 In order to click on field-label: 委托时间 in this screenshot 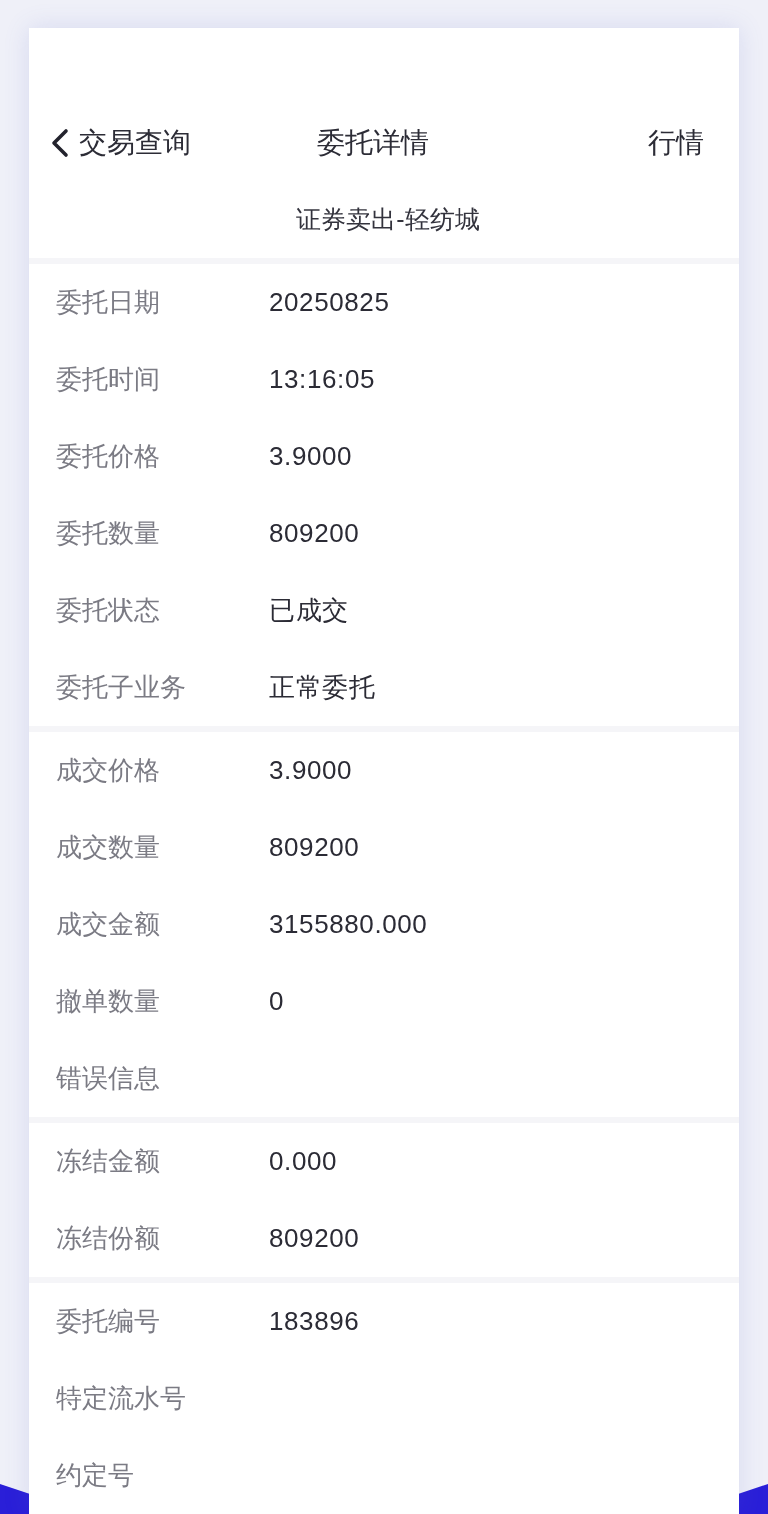, I will do `click(108, 379)`.